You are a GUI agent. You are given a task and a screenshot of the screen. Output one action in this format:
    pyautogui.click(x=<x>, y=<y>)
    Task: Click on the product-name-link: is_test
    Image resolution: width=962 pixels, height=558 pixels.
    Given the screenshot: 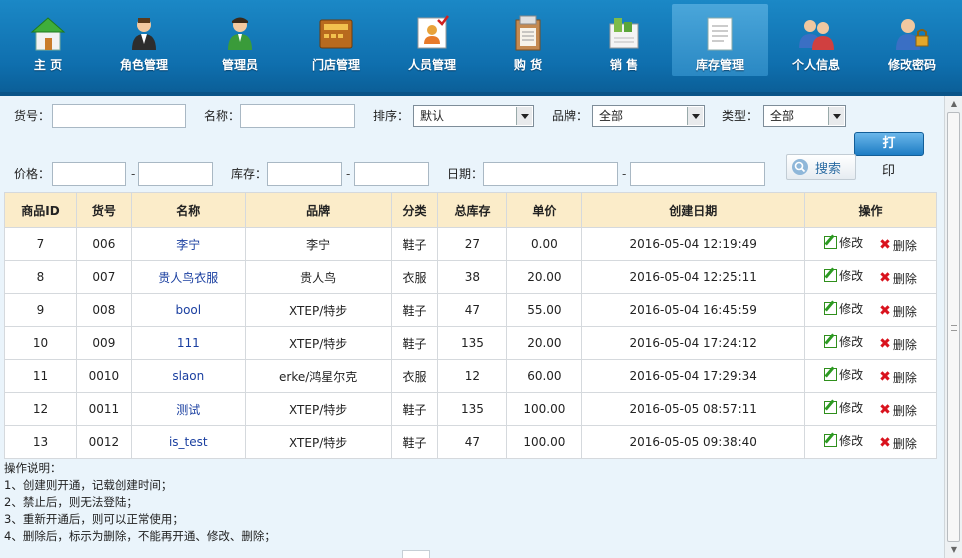 What is the action you would take?
    pyautogui.click(x=188, y=442)
    